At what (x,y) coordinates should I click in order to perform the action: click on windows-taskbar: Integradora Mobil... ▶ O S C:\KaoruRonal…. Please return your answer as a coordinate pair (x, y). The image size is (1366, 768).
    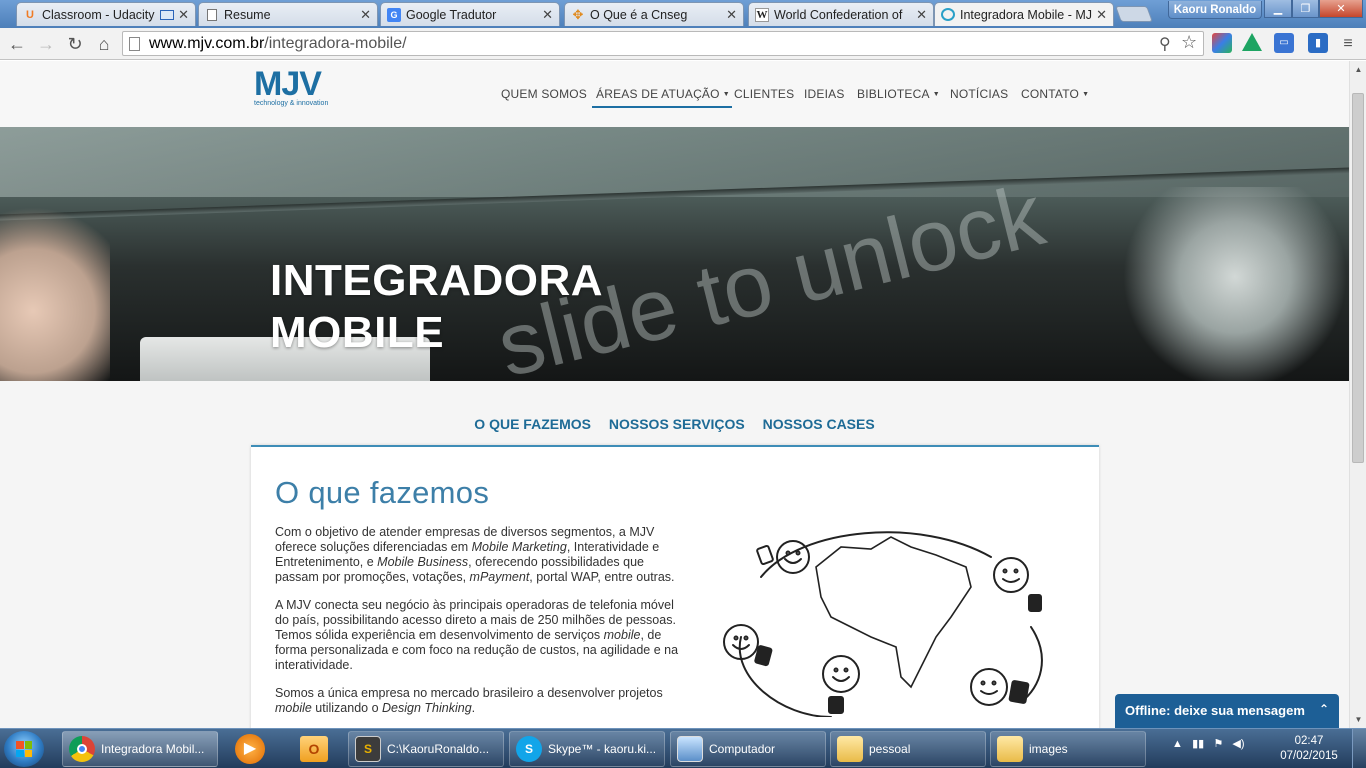
    Looking at the image, I should click on (683, 748).